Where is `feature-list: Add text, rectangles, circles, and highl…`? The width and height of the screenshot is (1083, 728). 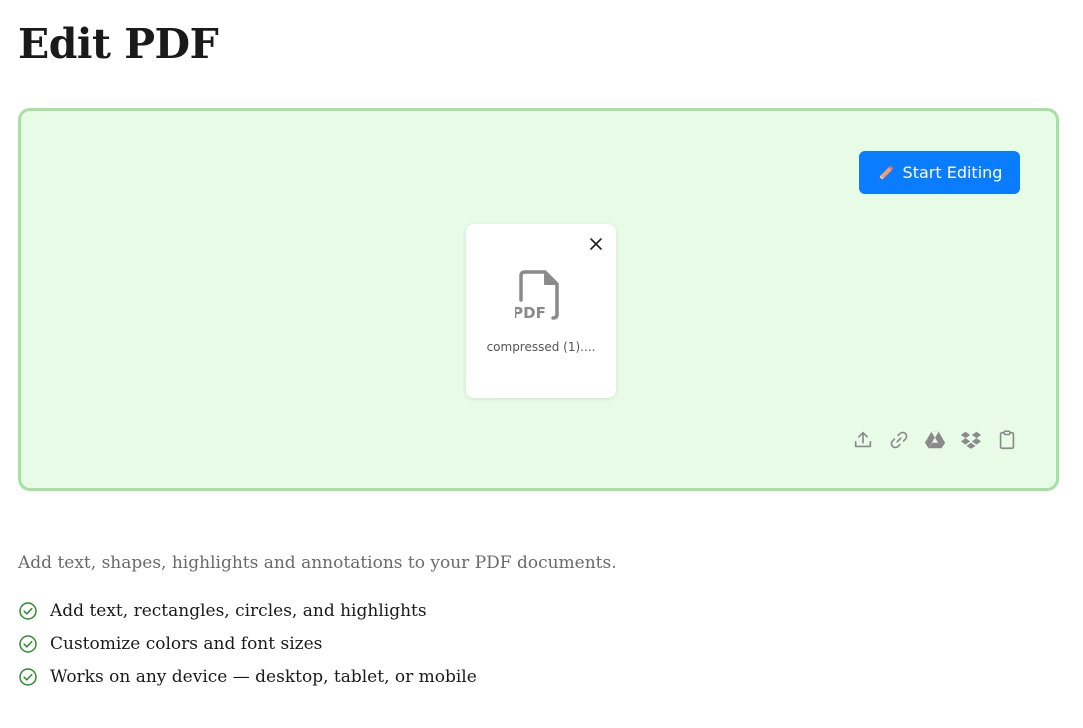 feature-list: Add text, rectangles, circles, and highl… is located at coordinates (247, 643).